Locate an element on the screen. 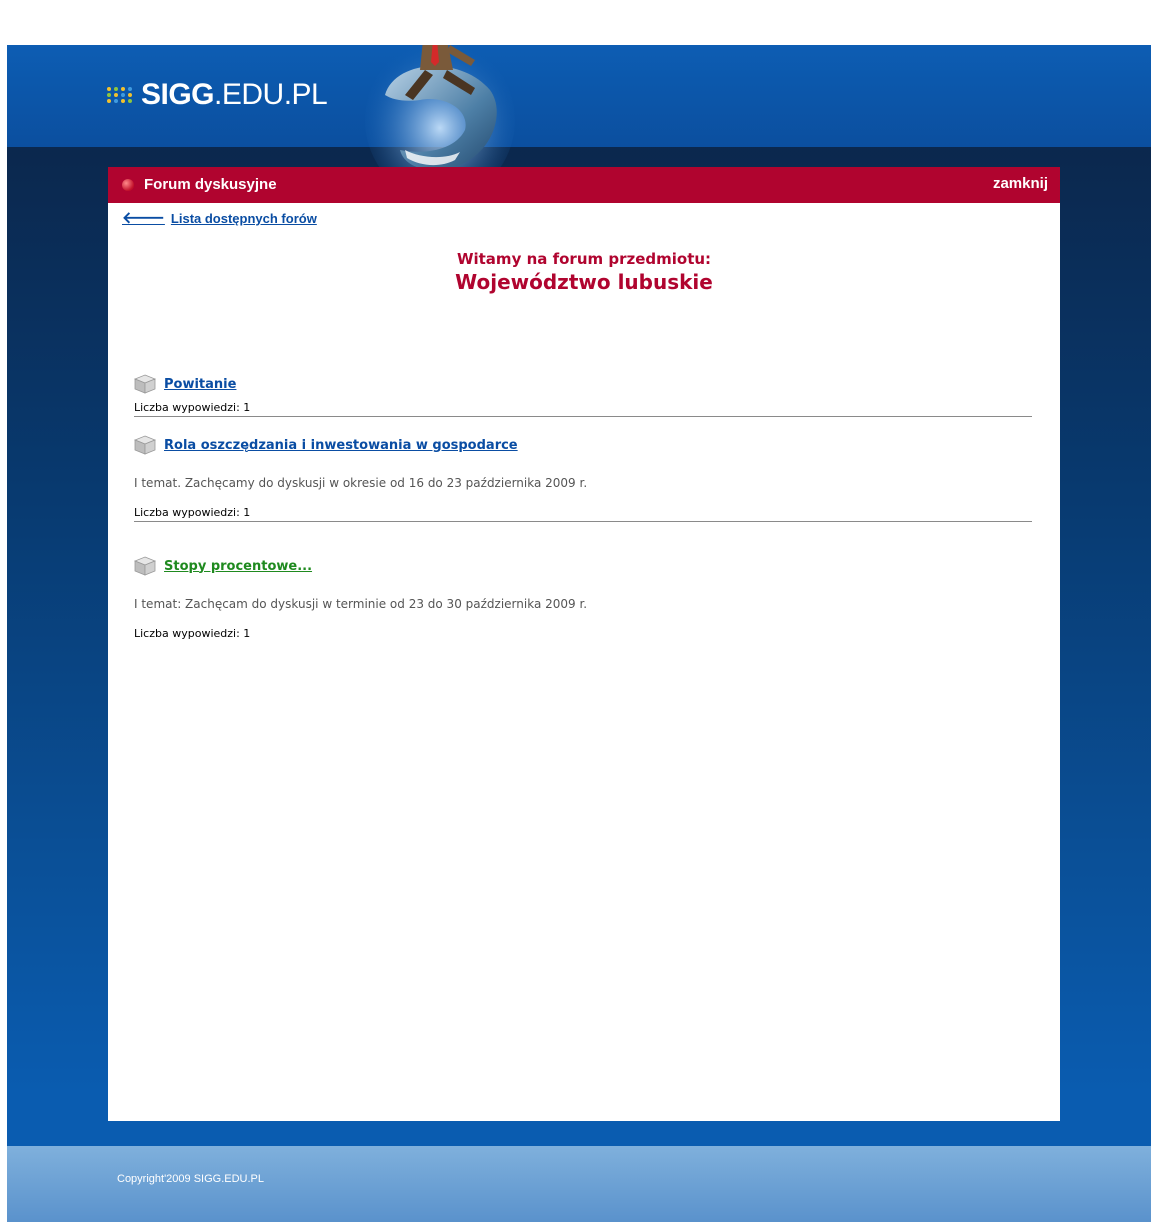 This screenshot has width=1151, height=1222. panel-title-bar: Forum dyskusyjne zamknij is located at coordinates (584, 185).